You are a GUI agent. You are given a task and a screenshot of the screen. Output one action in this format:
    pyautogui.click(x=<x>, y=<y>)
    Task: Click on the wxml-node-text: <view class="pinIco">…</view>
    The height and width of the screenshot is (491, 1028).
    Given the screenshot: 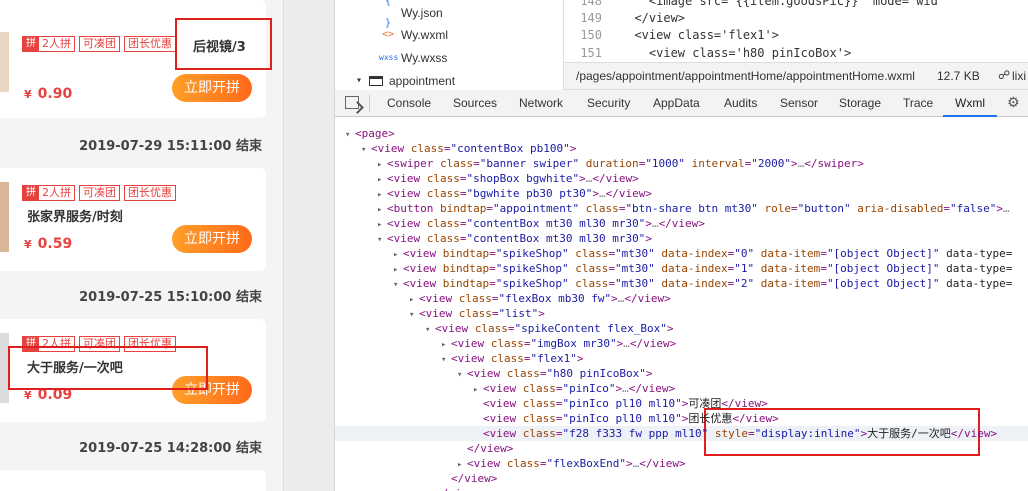 What is the action you would take?
    pyautogui.click(x=579, y=388)
    